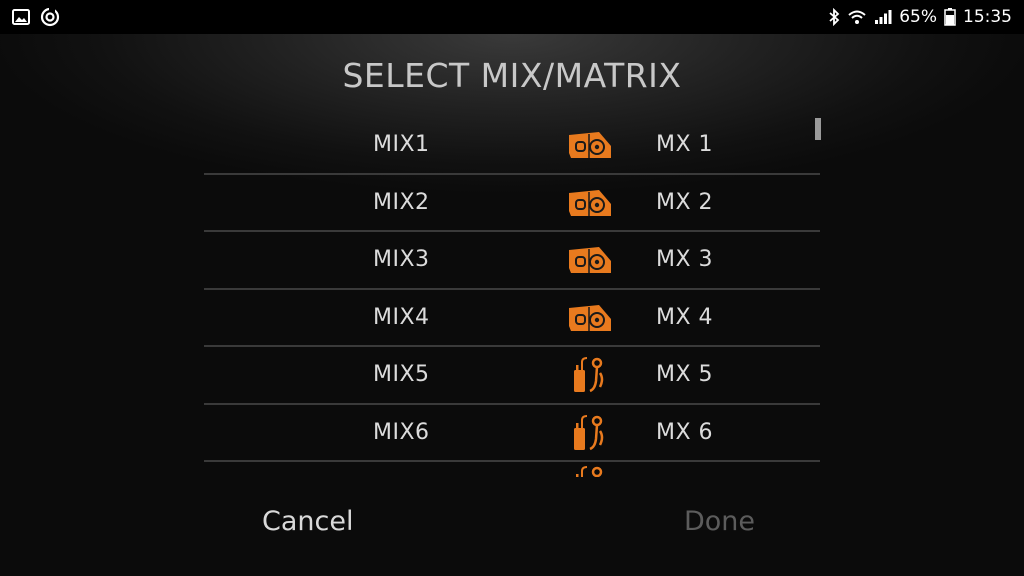 The height and width of the screenshot is (576, 1024). Describe the element at coordinates (950, 17) in the screenshot. I see `battery-icon` at that location.